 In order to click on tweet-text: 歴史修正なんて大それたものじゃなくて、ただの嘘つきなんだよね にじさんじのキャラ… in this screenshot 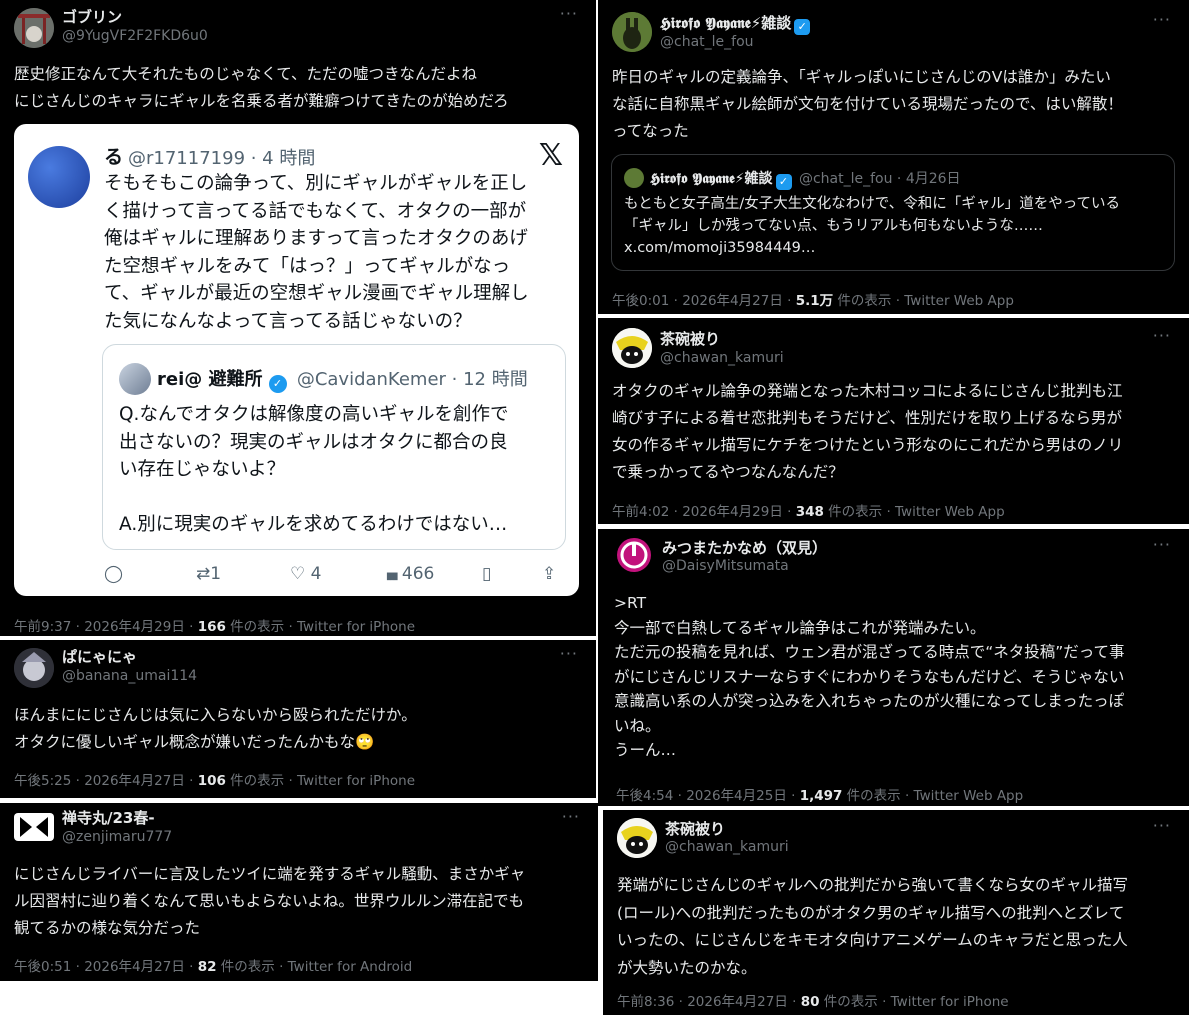, I will do `click(261, 87)`.